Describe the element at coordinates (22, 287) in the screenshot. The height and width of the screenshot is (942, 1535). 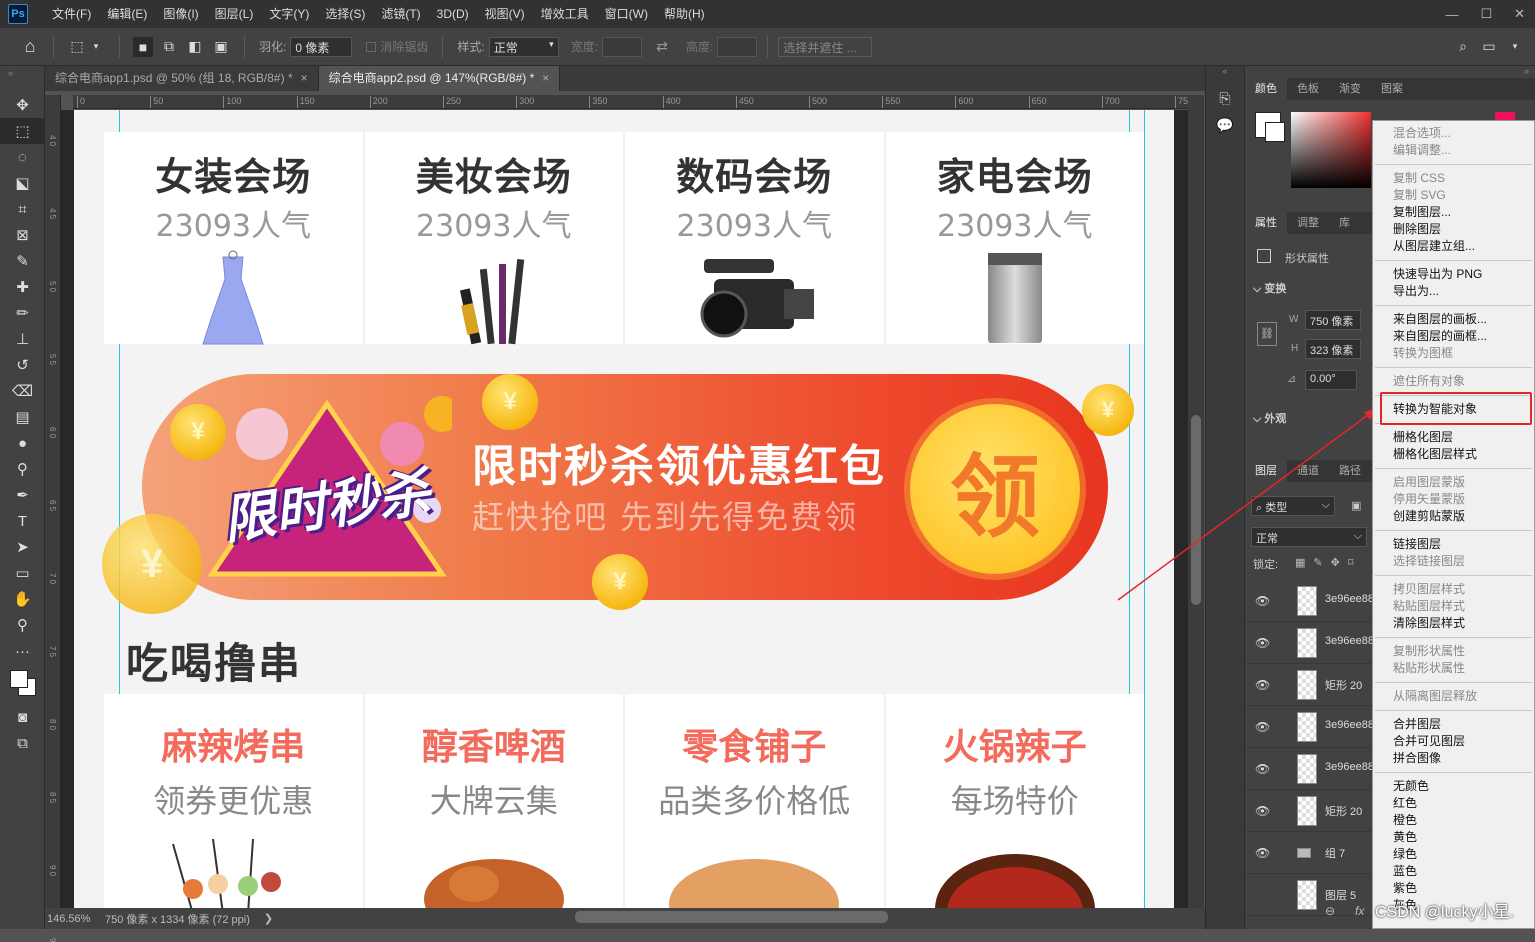
I see `healing-brush-icon: ✚` at that location.